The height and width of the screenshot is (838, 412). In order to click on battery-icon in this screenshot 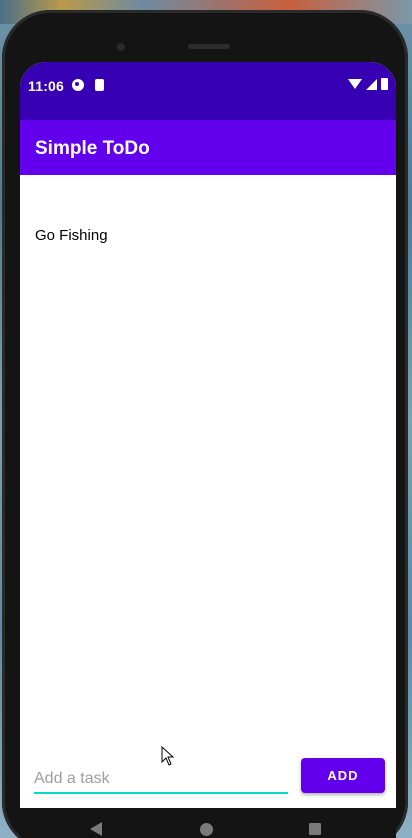, I will do `click(384, 84)`.